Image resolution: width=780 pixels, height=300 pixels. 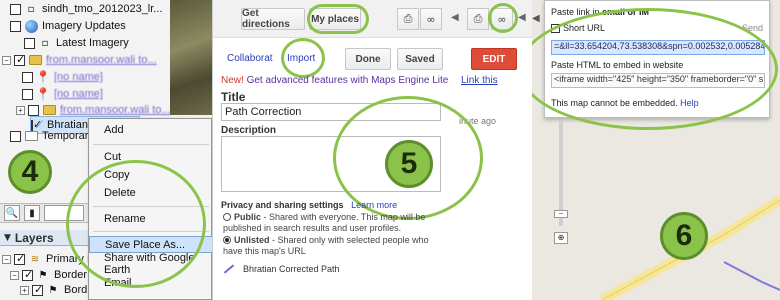 What do you see at coordinates (65, 136) in the screenshot?
I see `tree-label: Temporar` at bounding box center [65, 136].